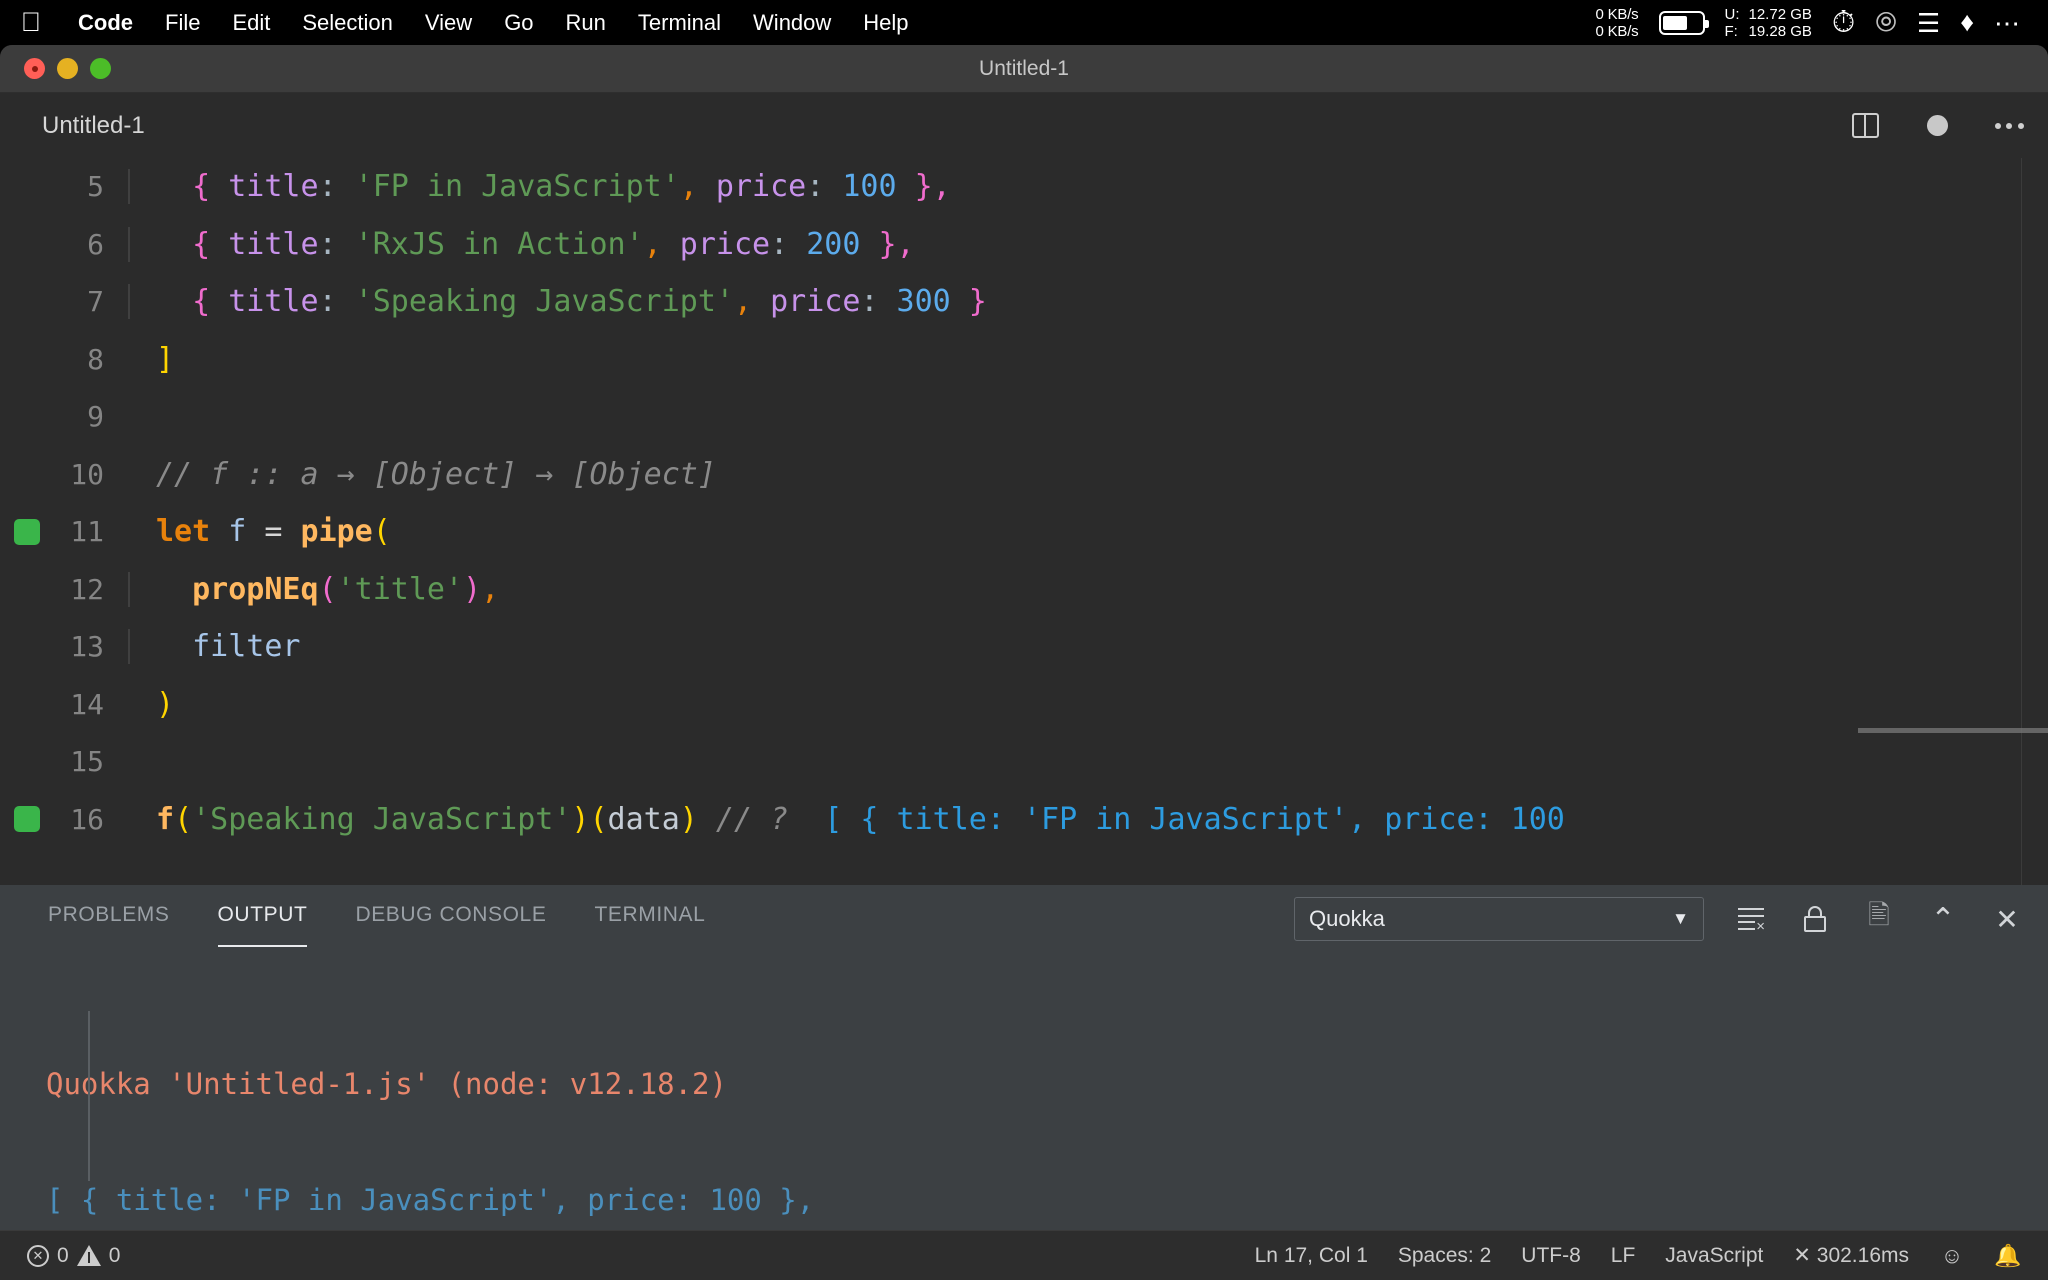 This screenshot has width=2048, height=1280. I want to click on feedback-icon: ☺, so click(1952, 1256).